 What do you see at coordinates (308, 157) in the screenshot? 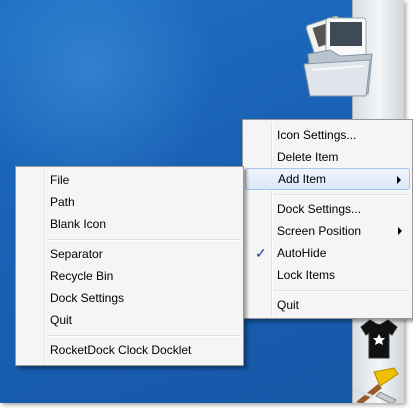
I see `menu-item-label: Delete Item` at bounding box center [308, 157].